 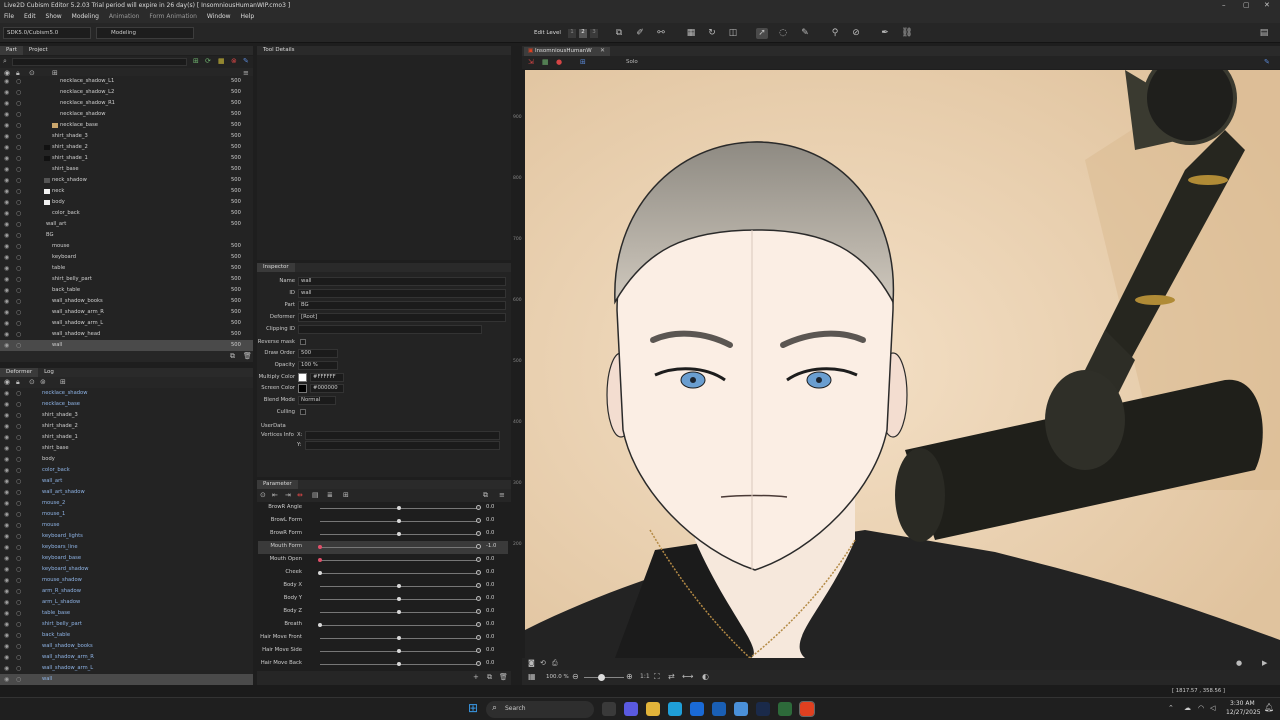 What do you see at coordinates (126, 503) in the screenshot?
I see `deformer-row: ◉ ○ mouse_2` at bounding box center [126, 503].